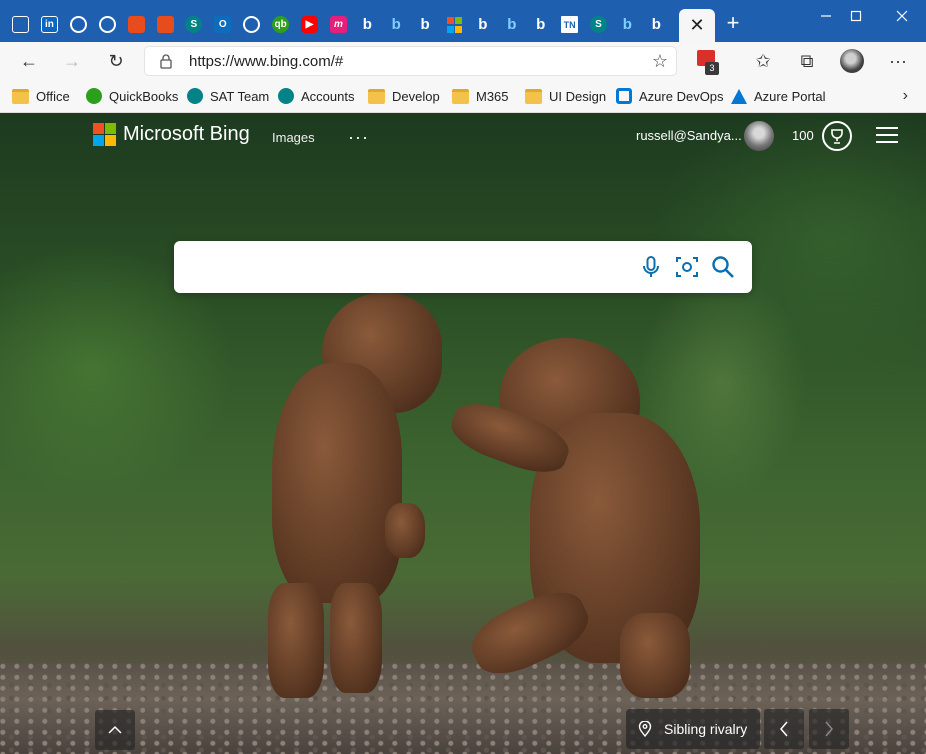 The image size is (926, 754). I want to click on favorites-overflow-icon: ›, so click(905, 96).